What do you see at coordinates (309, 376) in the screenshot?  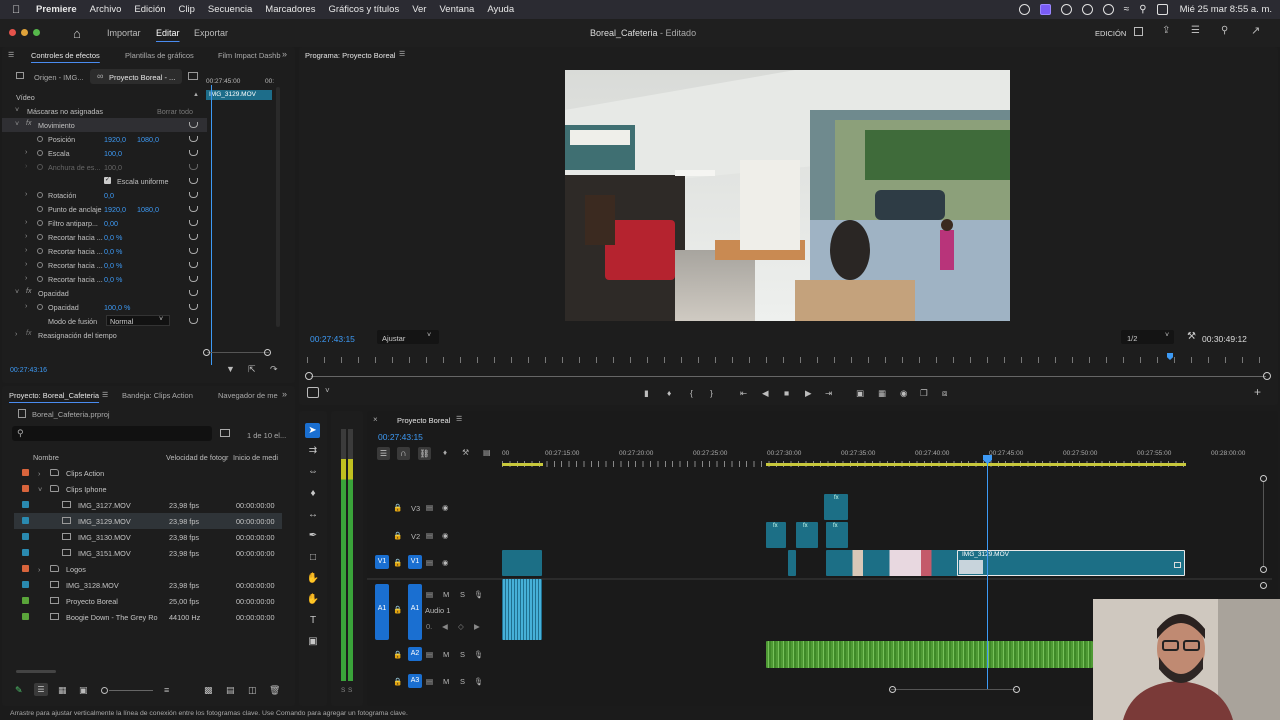 I see `program-zoom-handle-left` at bounding box center [309, 376].